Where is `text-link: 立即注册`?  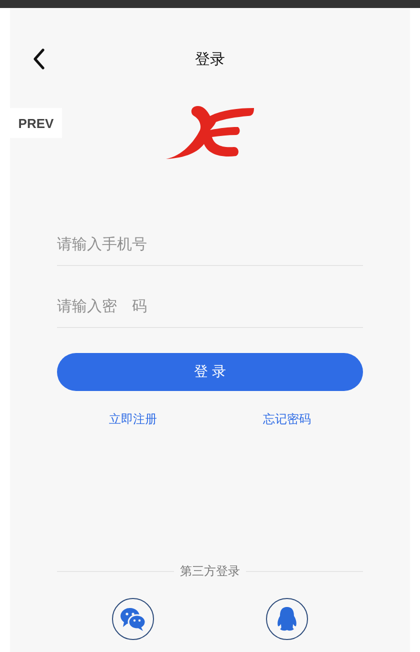 text-link: 立即注册 is located at coordinates (133, 419).